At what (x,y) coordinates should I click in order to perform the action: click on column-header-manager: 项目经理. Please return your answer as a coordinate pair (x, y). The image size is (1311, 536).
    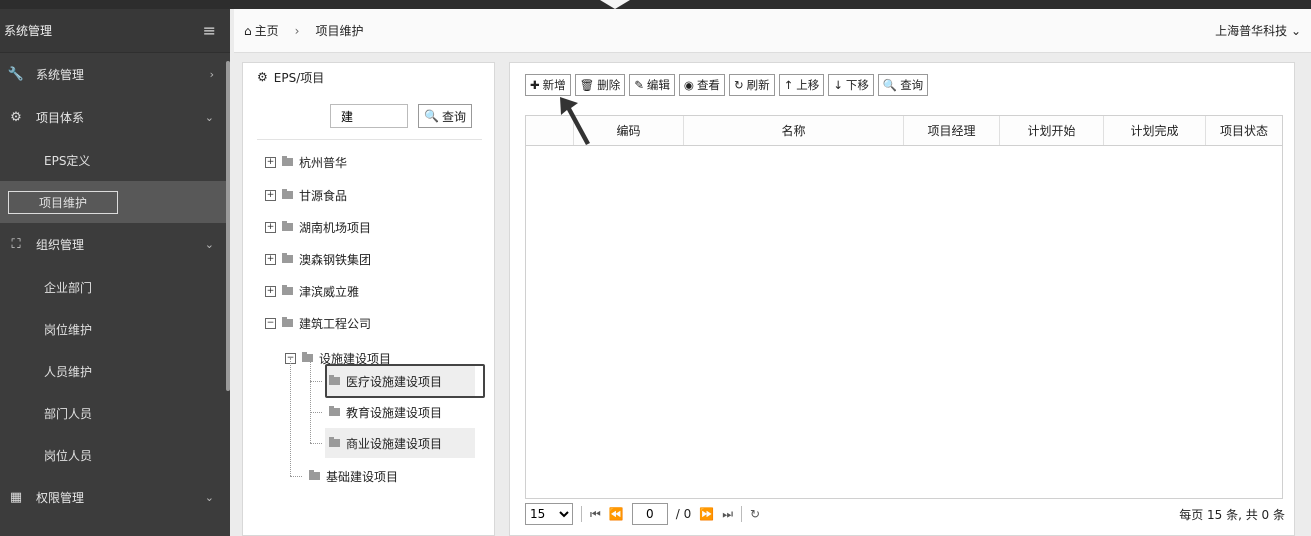
    Looking at the image, I should click on (952, 130).